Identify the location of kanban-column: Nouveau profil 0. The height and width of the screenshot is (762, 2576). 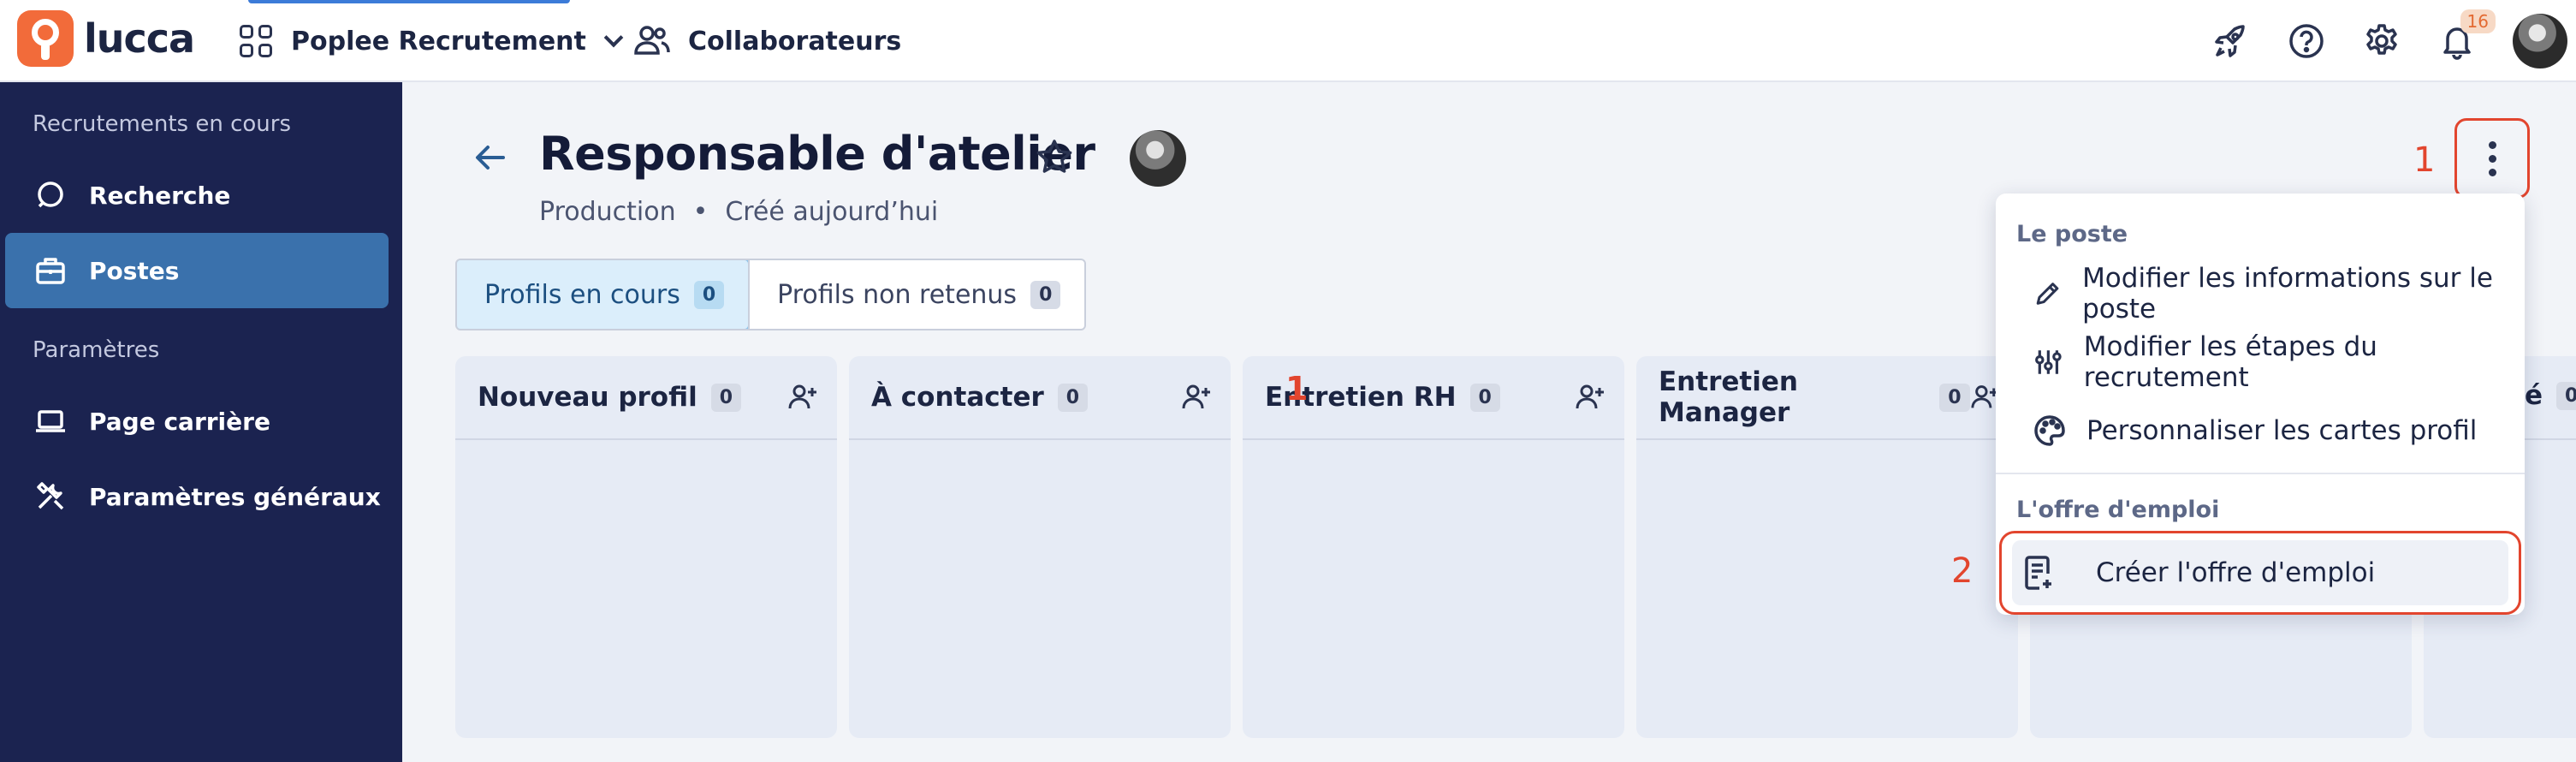
(646, 547).